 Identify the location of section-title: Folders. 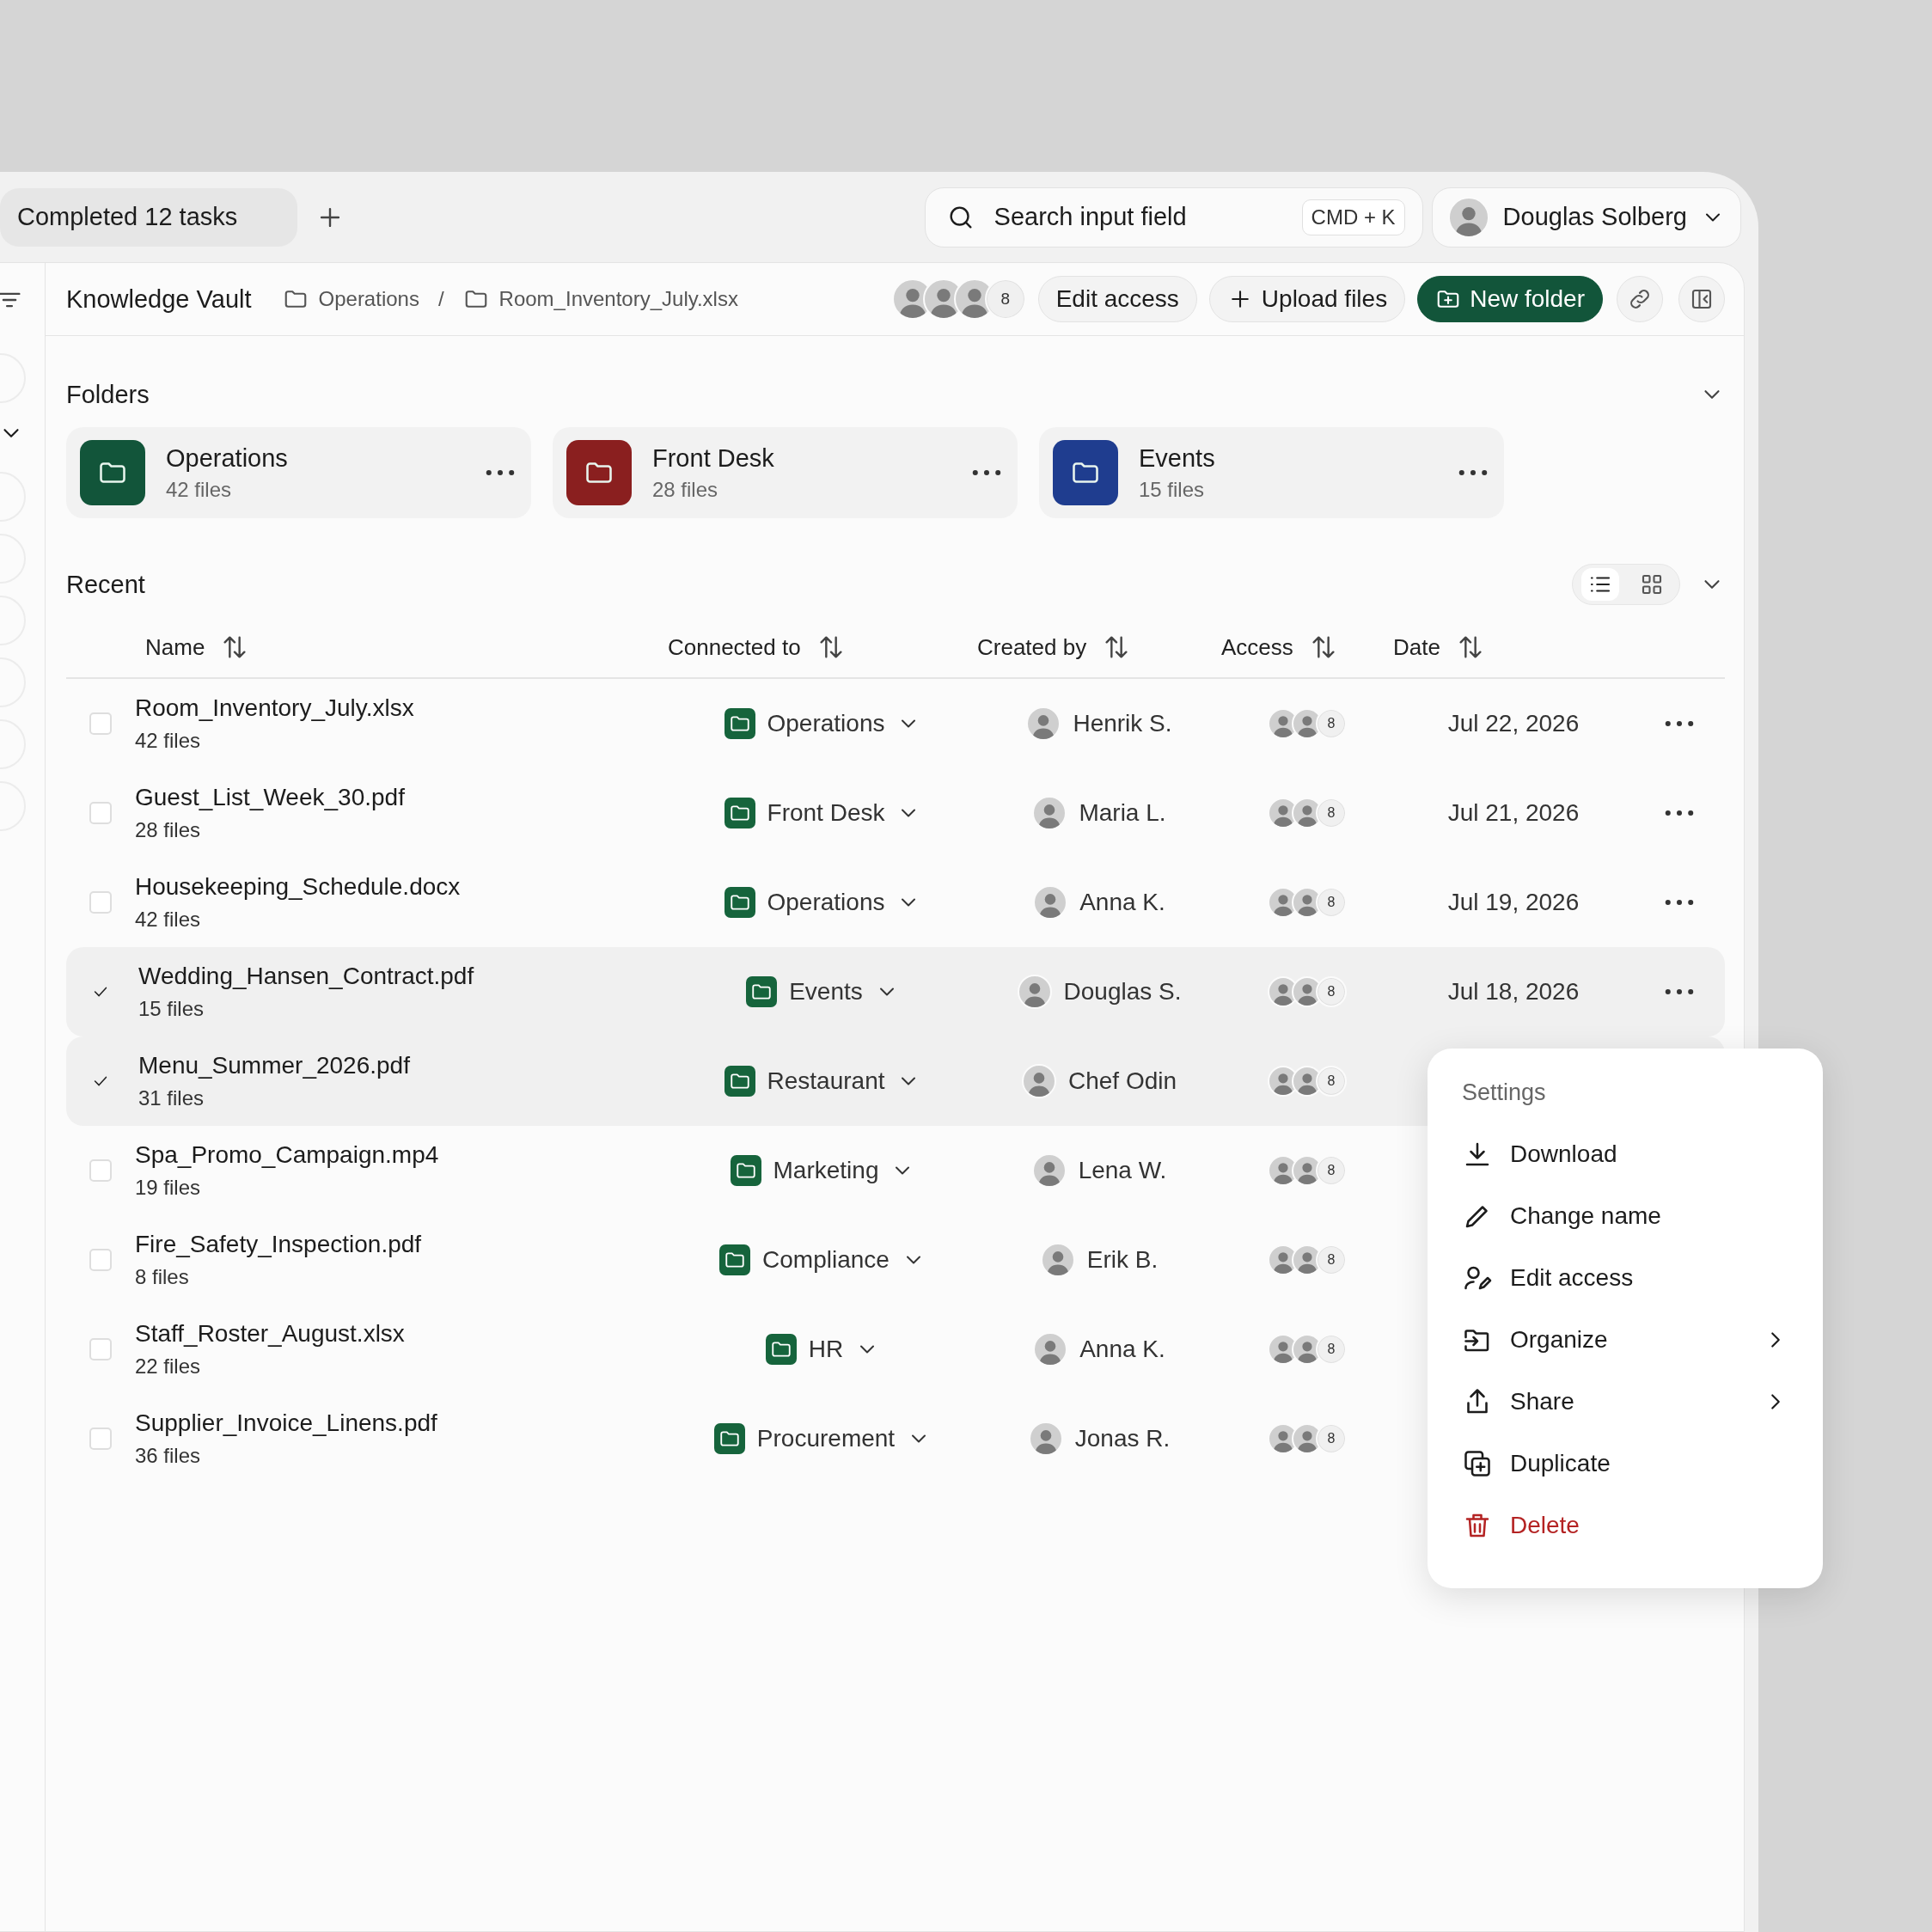
(108, 394).